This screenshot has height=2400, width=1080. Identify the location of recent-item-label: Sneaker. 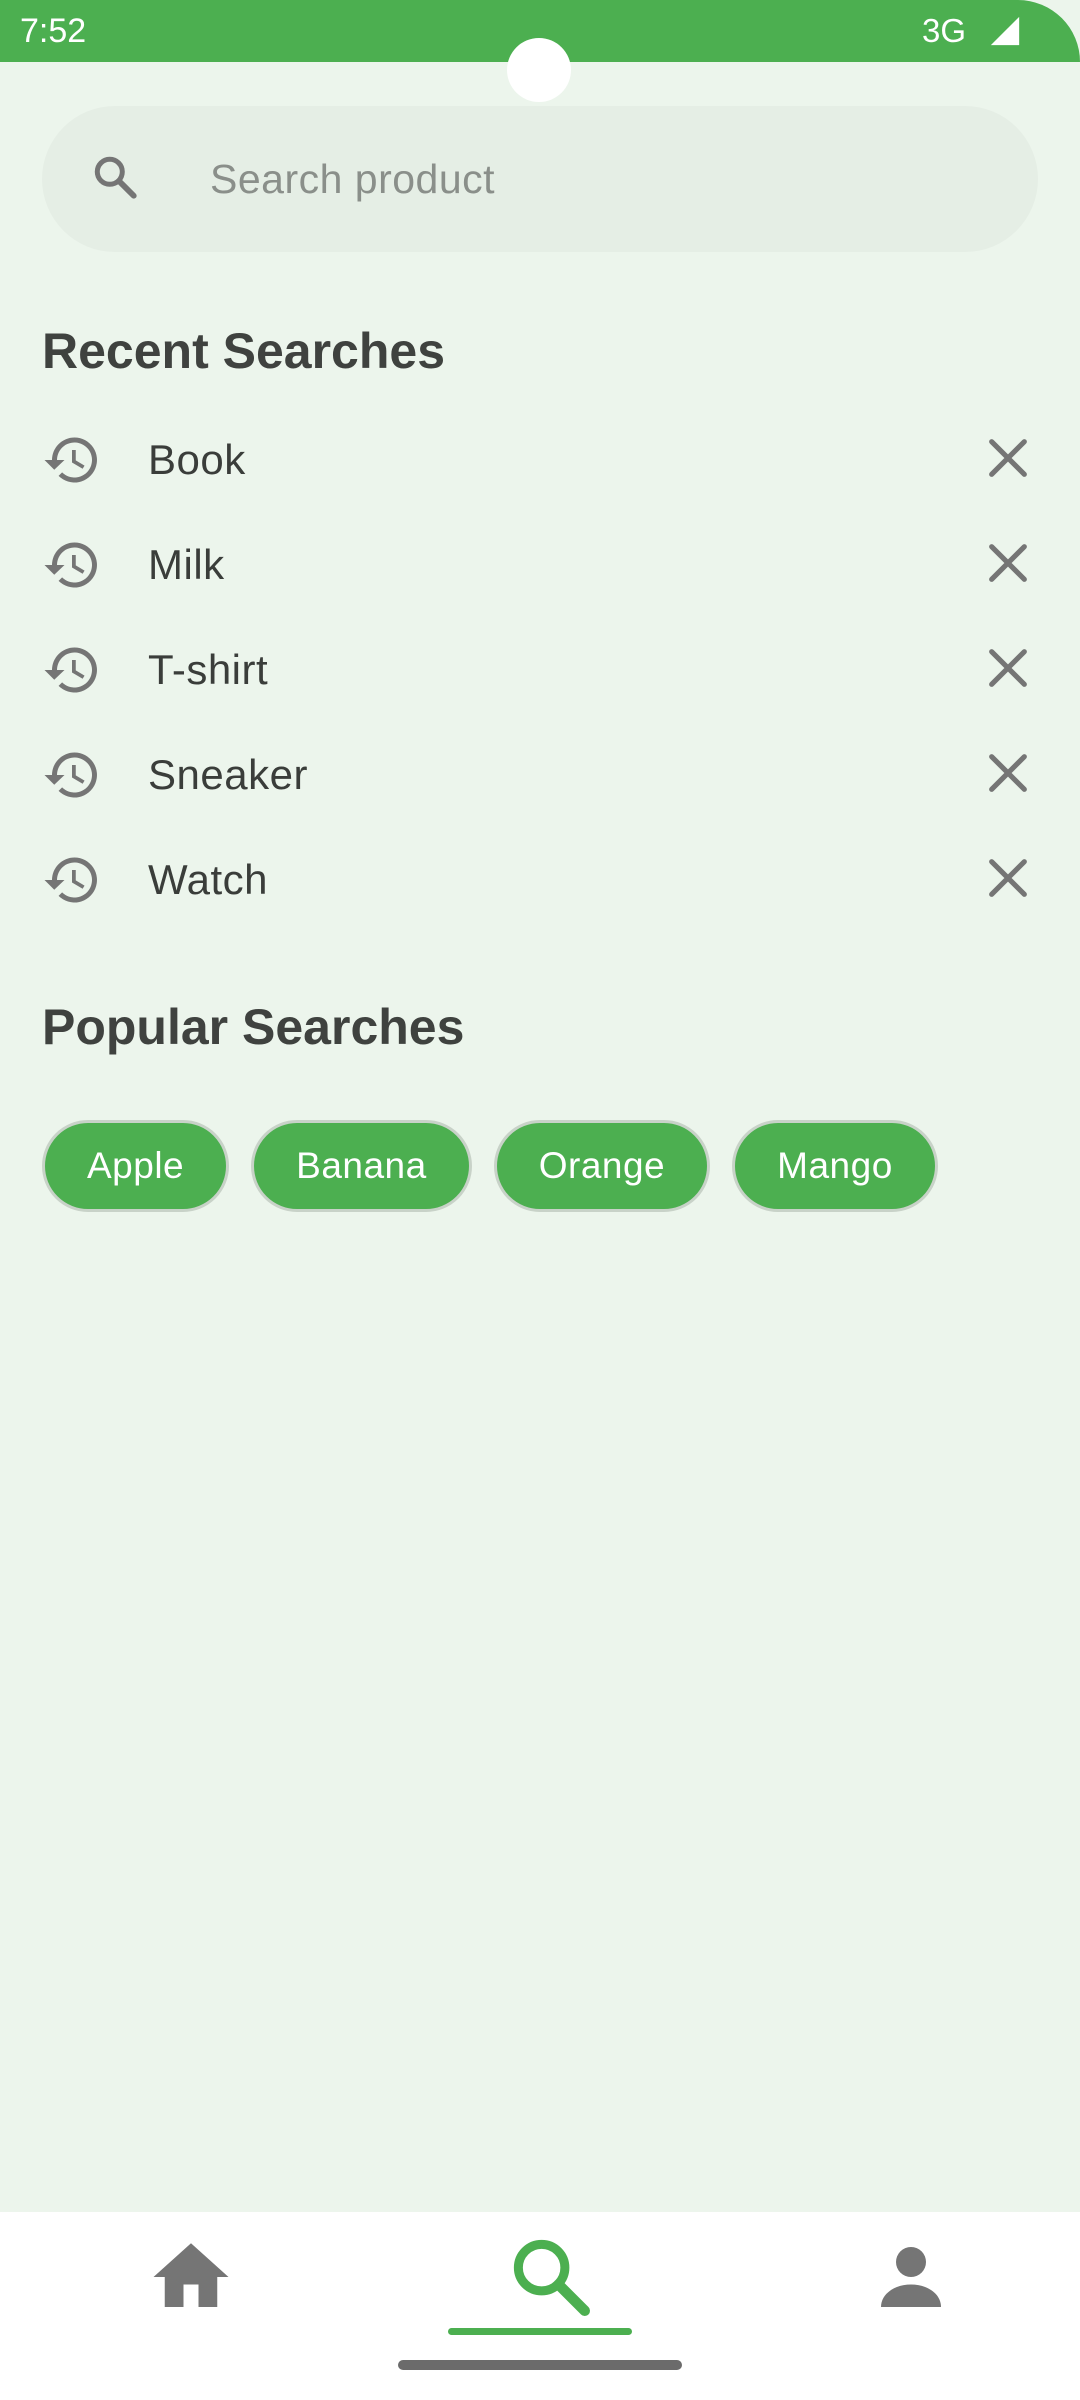
(228, 774).